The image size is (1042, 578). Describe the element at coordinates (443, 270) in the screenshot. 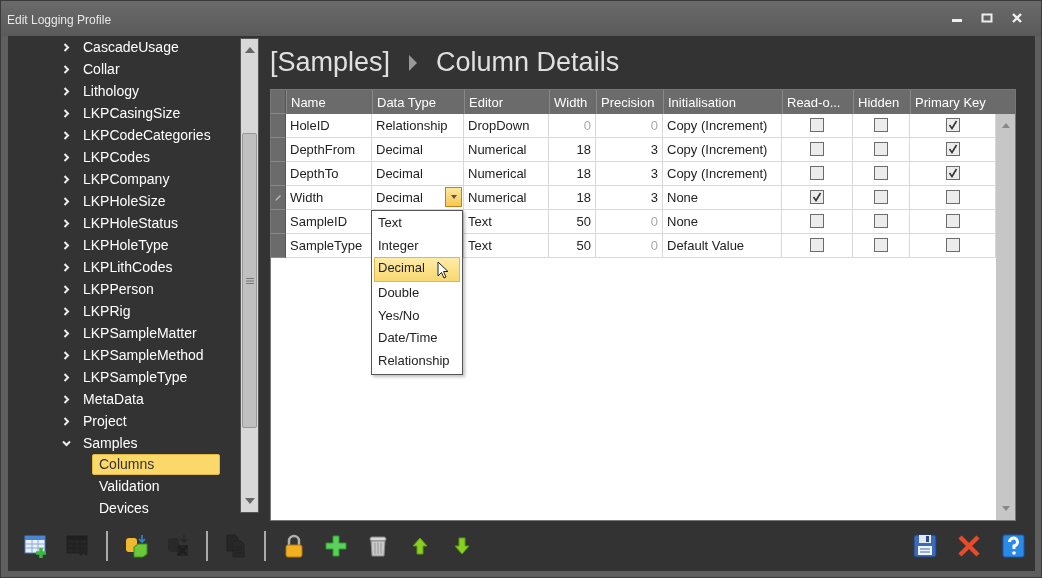

I see `mouse-pointer-icon` at that location.